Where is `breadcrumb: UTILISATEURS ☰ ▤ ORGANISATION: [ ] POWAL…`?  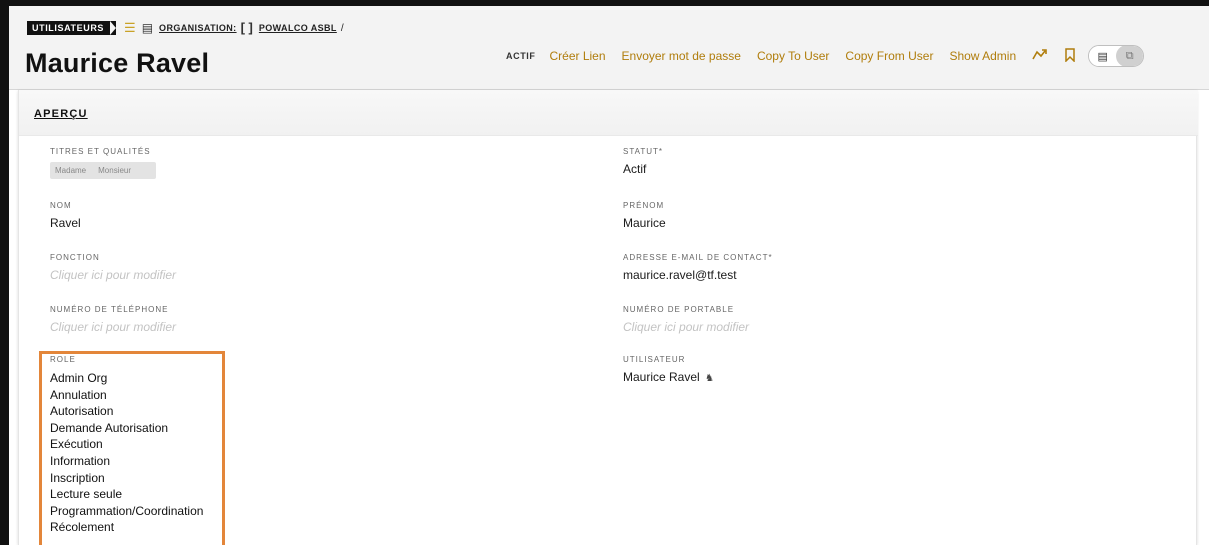
breadcrumb: UTILISATEURS ☰ ▤ ORGANISATION: [ ] POWAL… is located at coordinates (187, 28).